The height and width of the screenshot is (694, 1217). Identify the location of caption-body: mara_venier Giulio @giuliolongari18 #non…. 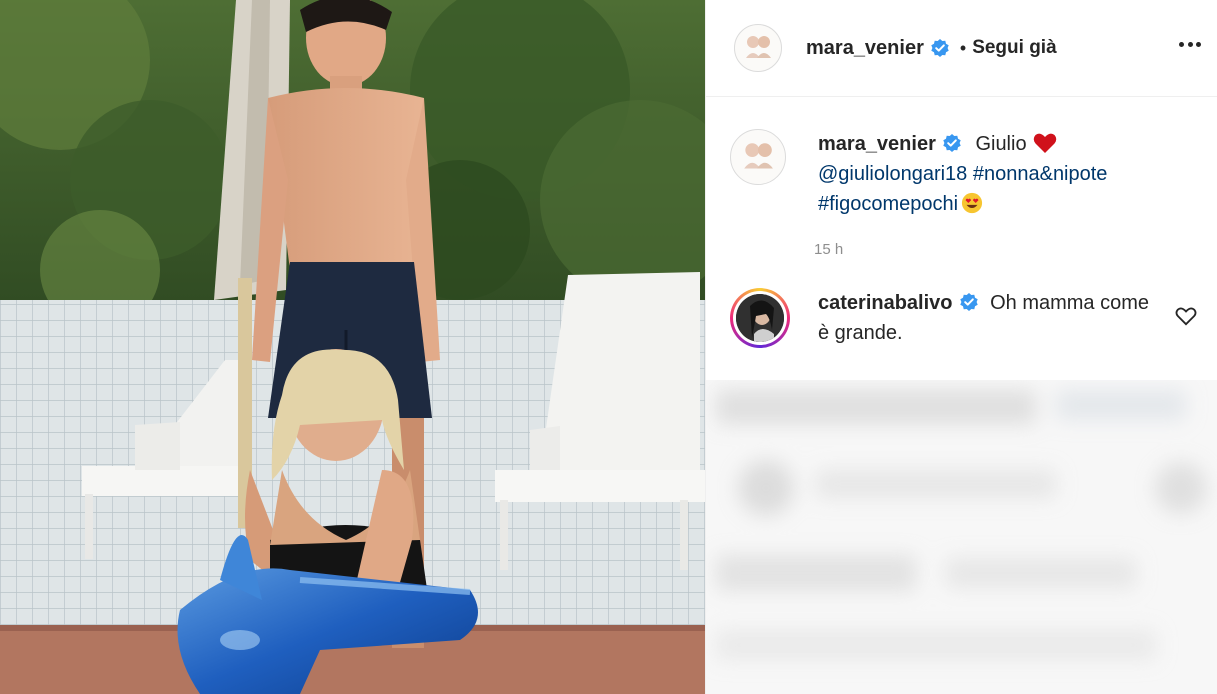
(962, 174).